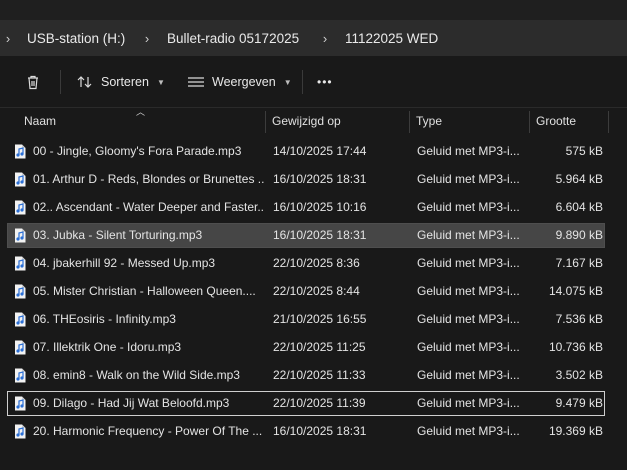 The height and width of the screenshot is (470, 627). What do you see at coordinates (575, 291) in the screenshot?
I see `file-size: 14.075 kB` at bounding box center [575, 291].